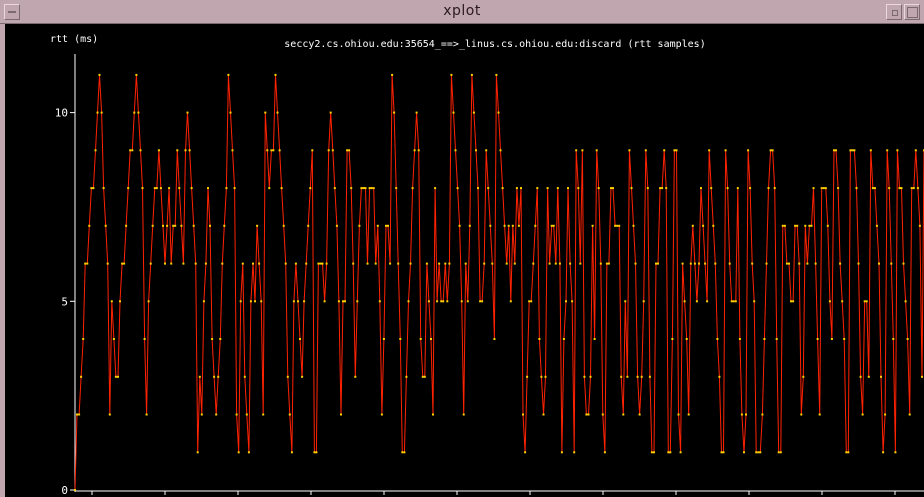 The image size is (924, 497). What do you see at coordinates (912, 12) in the screenshot?
I see `maximize-button` at bounding box center [912, 12].